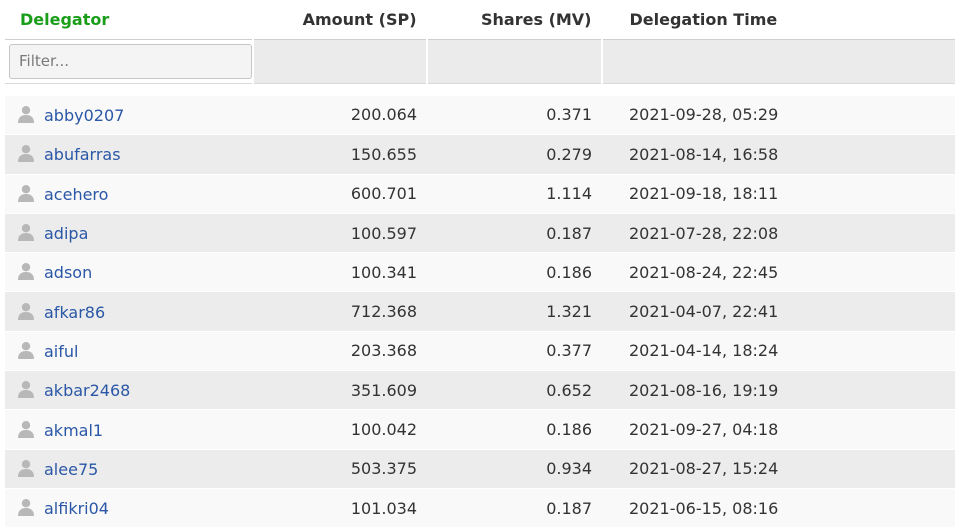 The width and height of the screenshot is (955, 528). I want to click on column-header-amount: Amount (SP), so click(339, 20).